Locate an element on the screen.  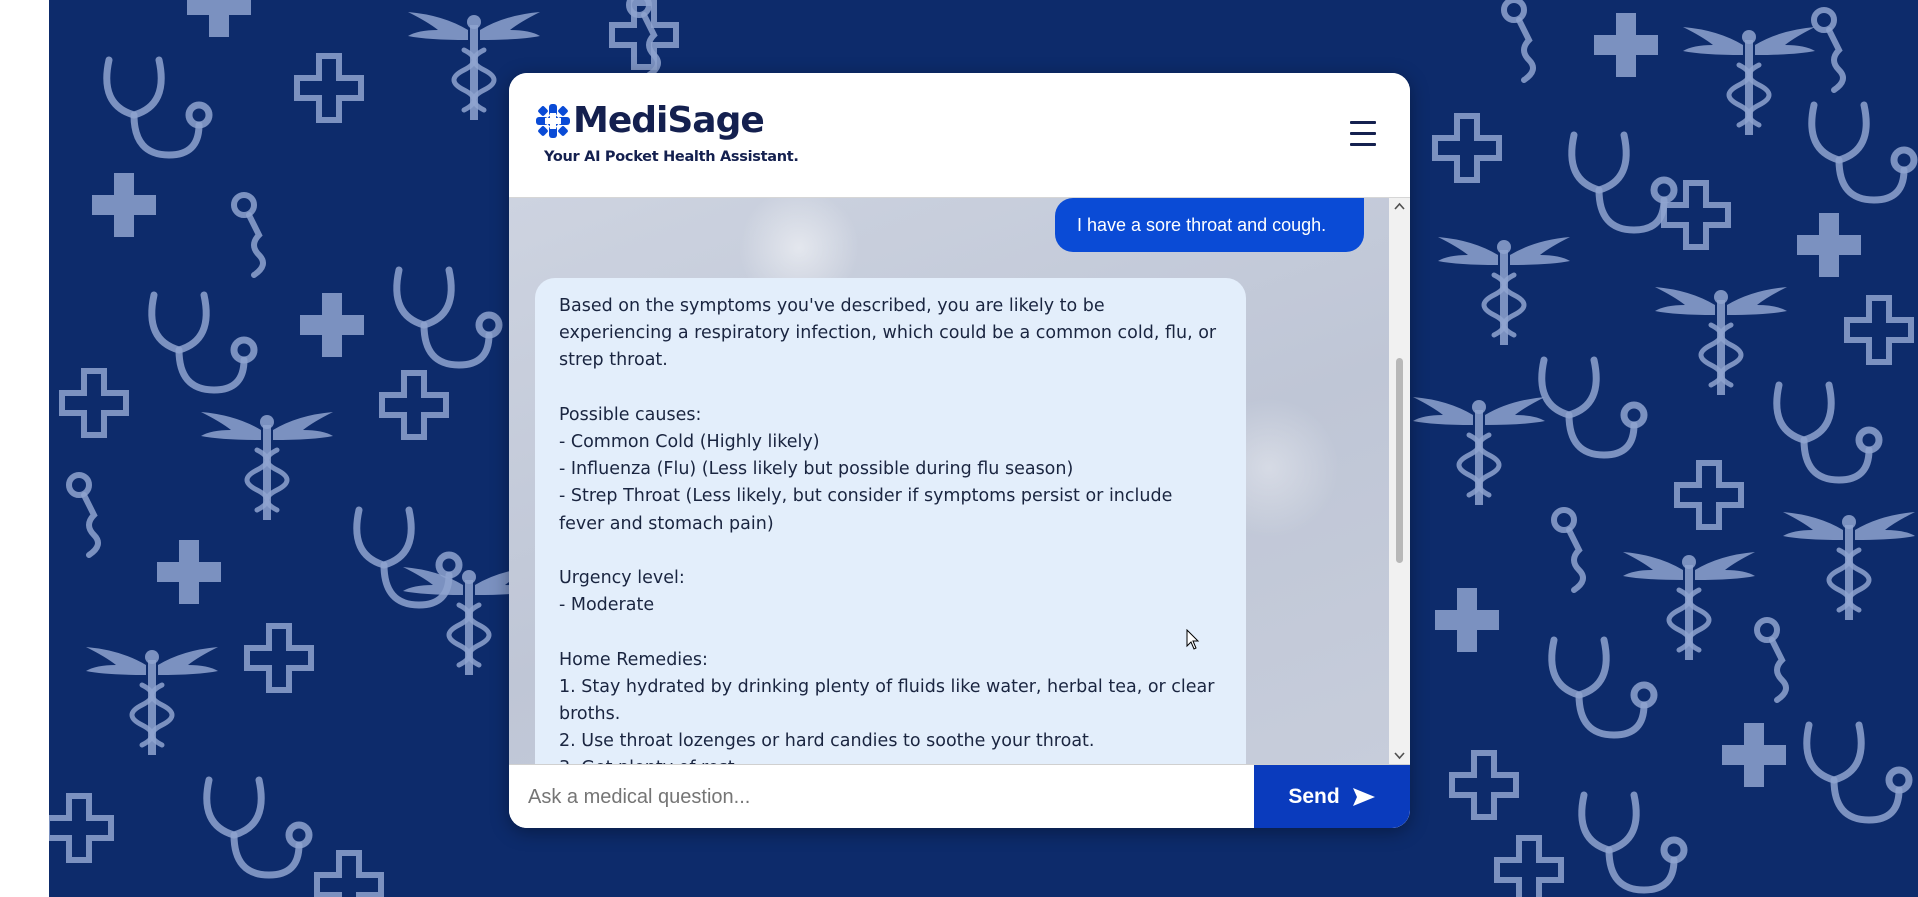
question-input is located at coordinates (881, 796).